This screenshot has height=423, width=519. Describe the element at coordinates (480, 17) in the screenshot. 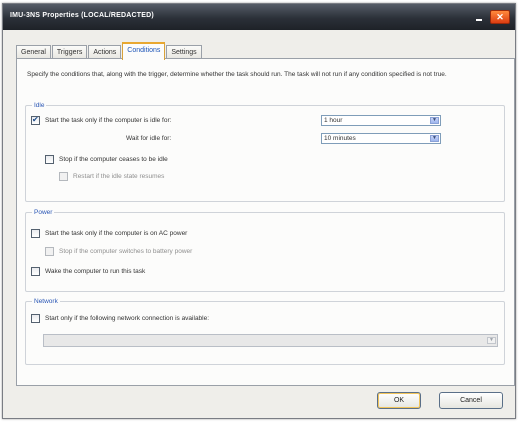

I see `minimize-button` at that location.